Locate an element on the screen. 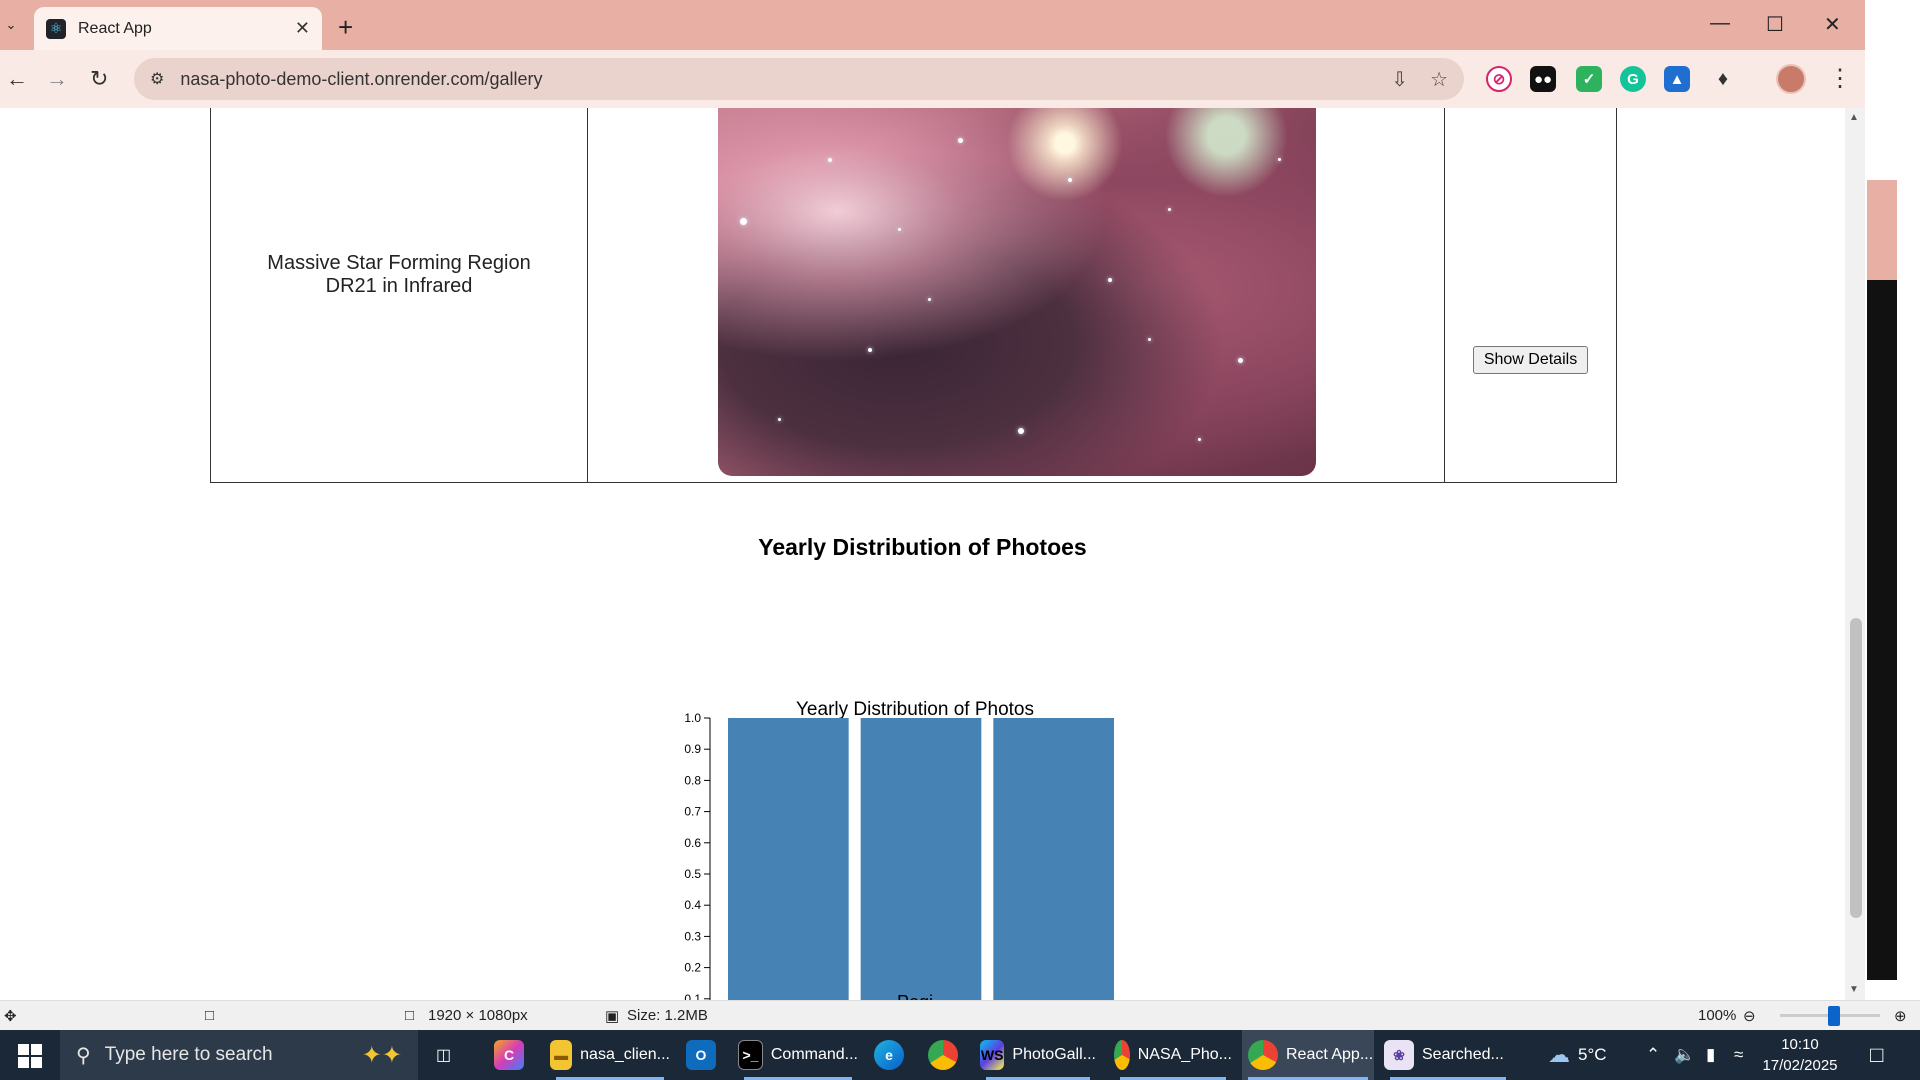  y-tick-label: 0.8 is located at coordinates (692, 780).